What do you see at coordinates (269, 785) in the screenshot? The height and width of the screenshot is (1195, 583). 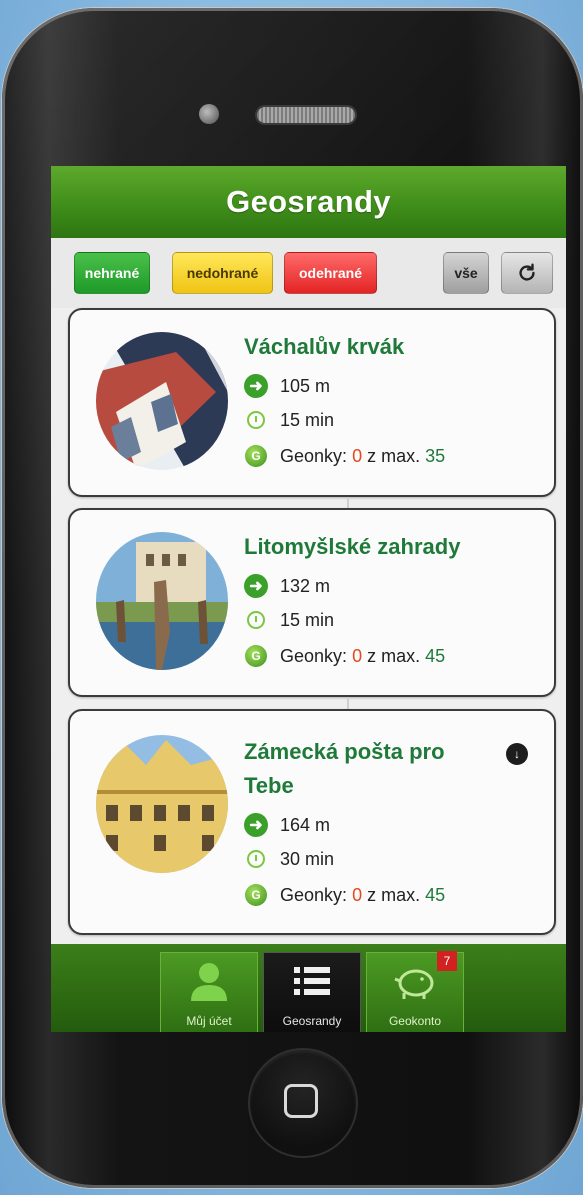 I see `route-title-line2: Tebe` at bounding box center [269, 785].